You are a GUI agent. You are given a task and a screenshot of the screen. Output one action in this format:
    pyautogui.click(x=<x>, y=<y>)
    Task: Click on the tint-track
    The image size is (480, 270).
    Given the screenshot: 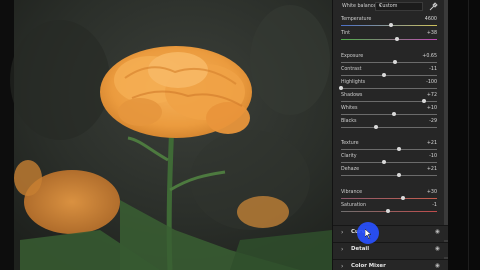 What is the action you would take?
    pyautogui.click(x=389, y=39)
    